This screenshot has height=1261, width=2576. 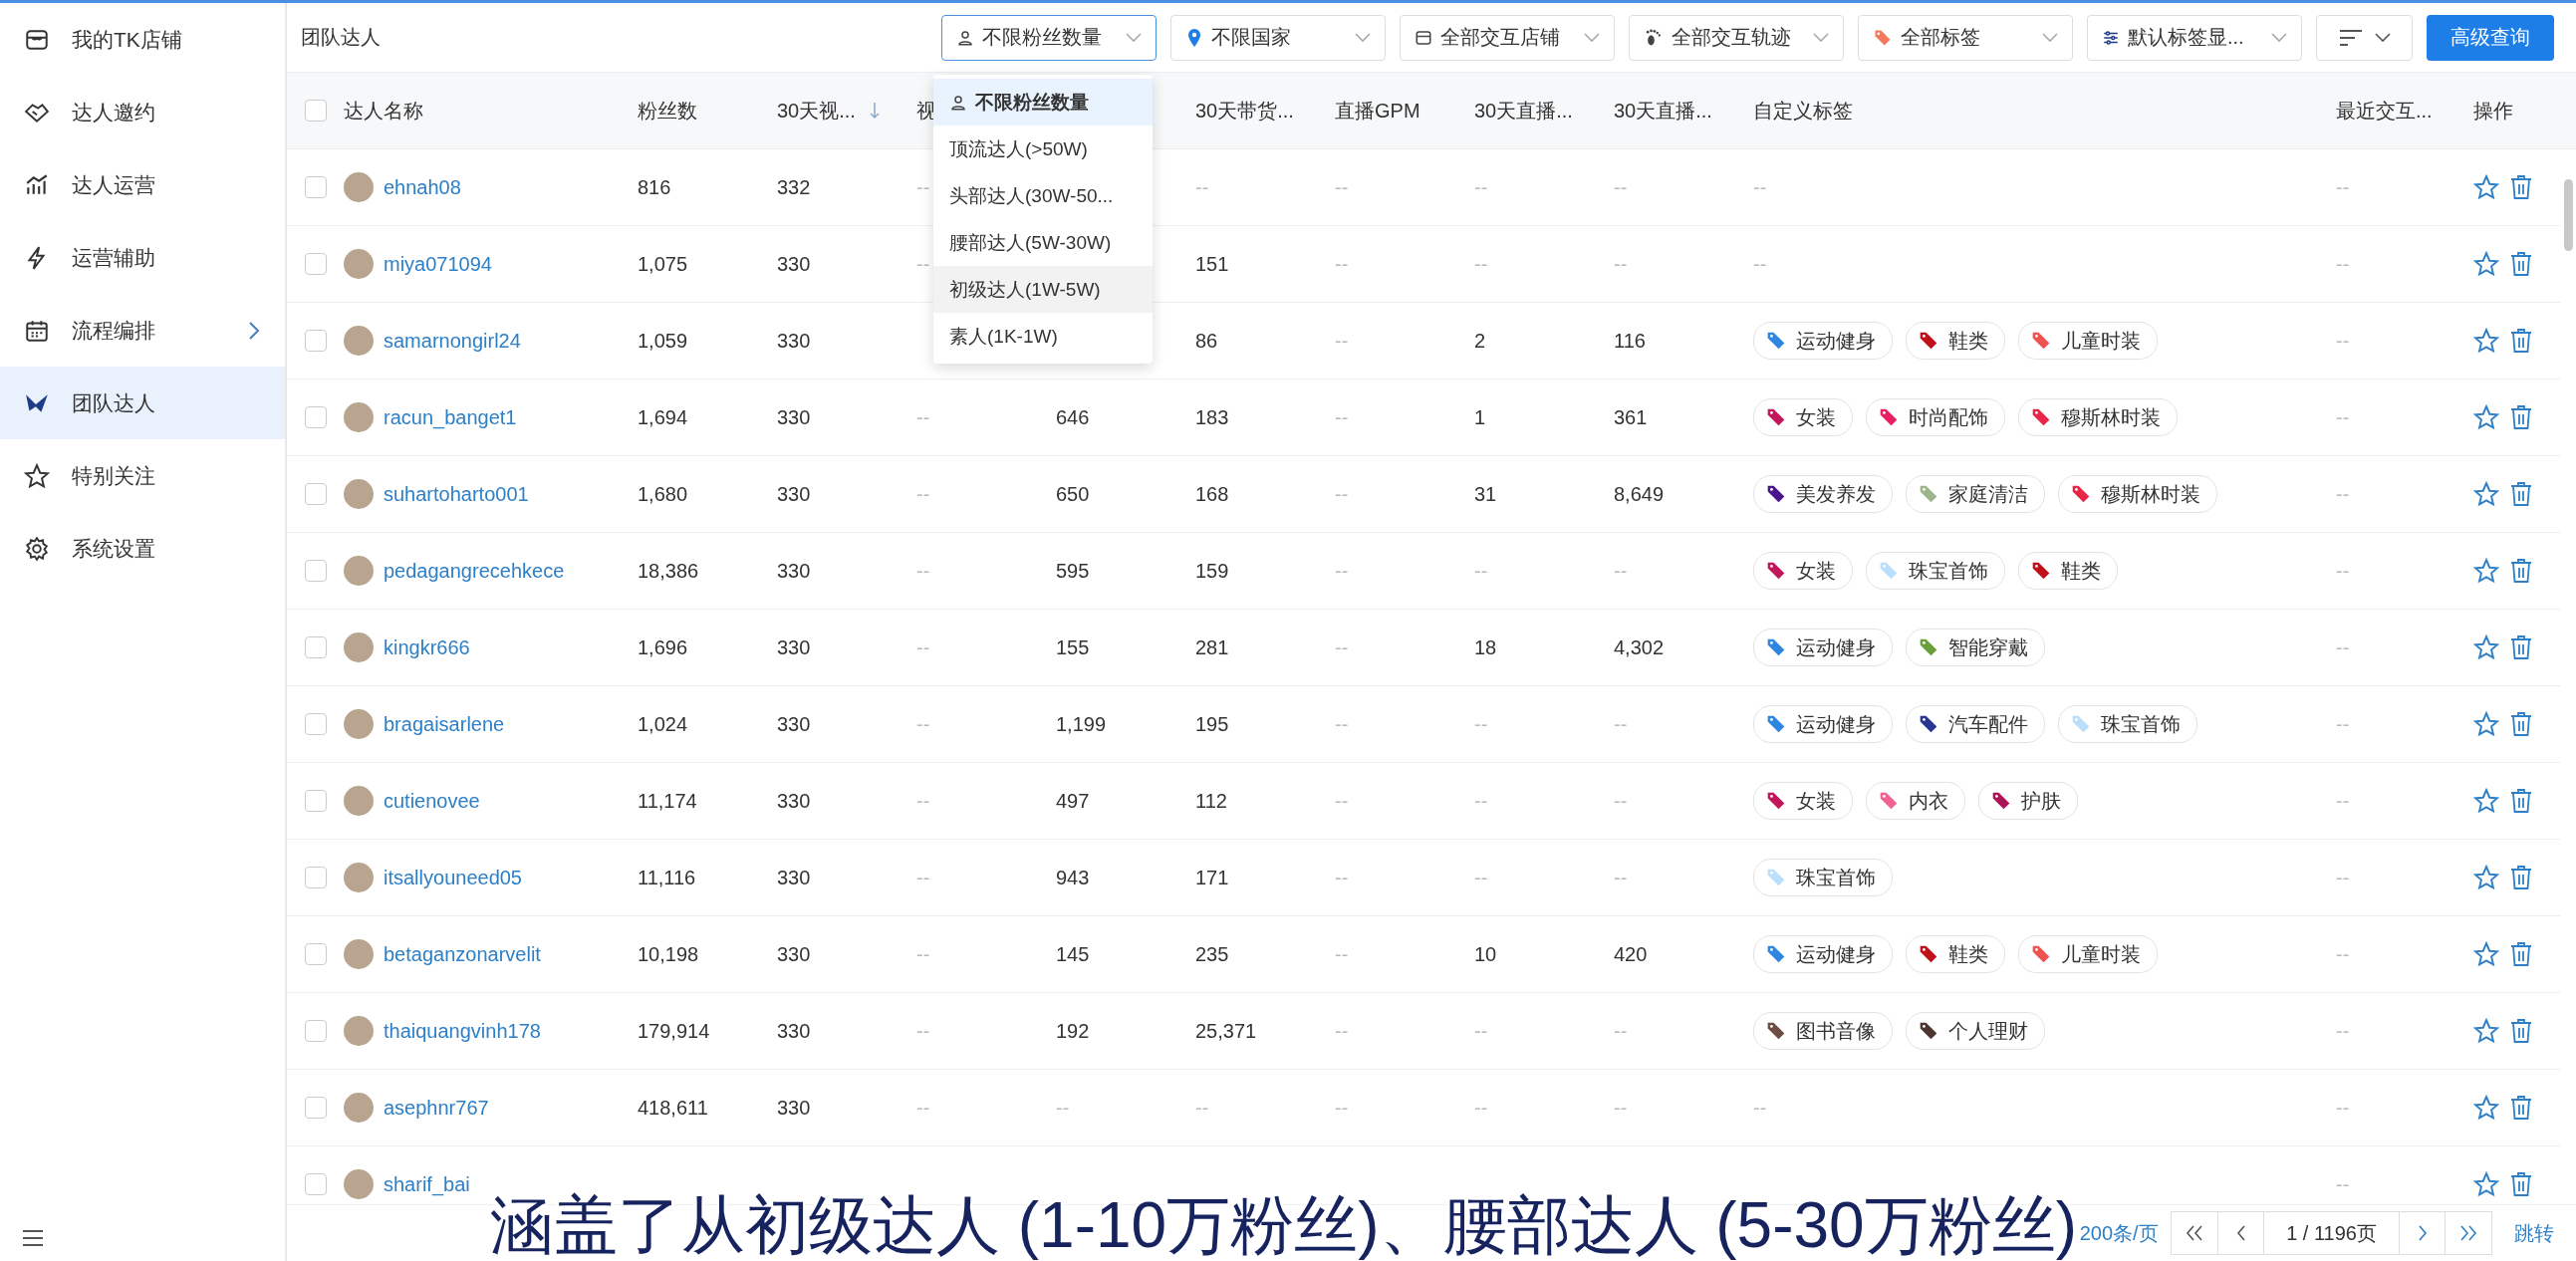 What do you see at coordinates (452, 341) in the screenshot?
I see `creator-link: samarnongirl24` at bounding box center [452, 341].